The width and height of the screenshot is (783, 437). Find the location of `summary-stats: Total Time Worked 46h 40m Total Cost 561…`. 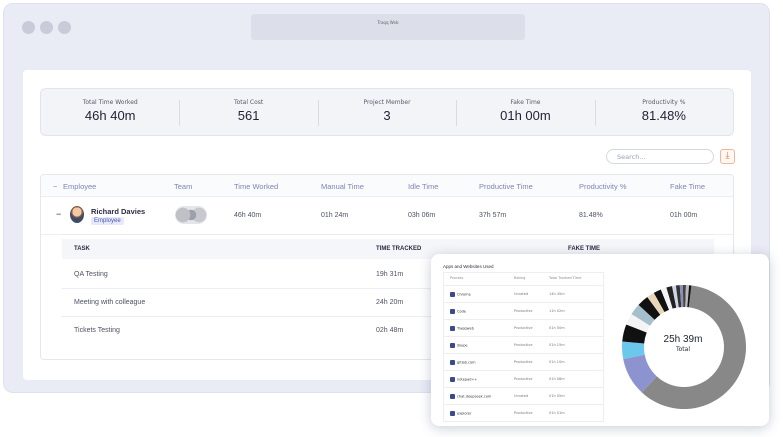

summary-stats: Total Time Worked 46h 40m Total Cost 561… is located at coordinates (387, 112).